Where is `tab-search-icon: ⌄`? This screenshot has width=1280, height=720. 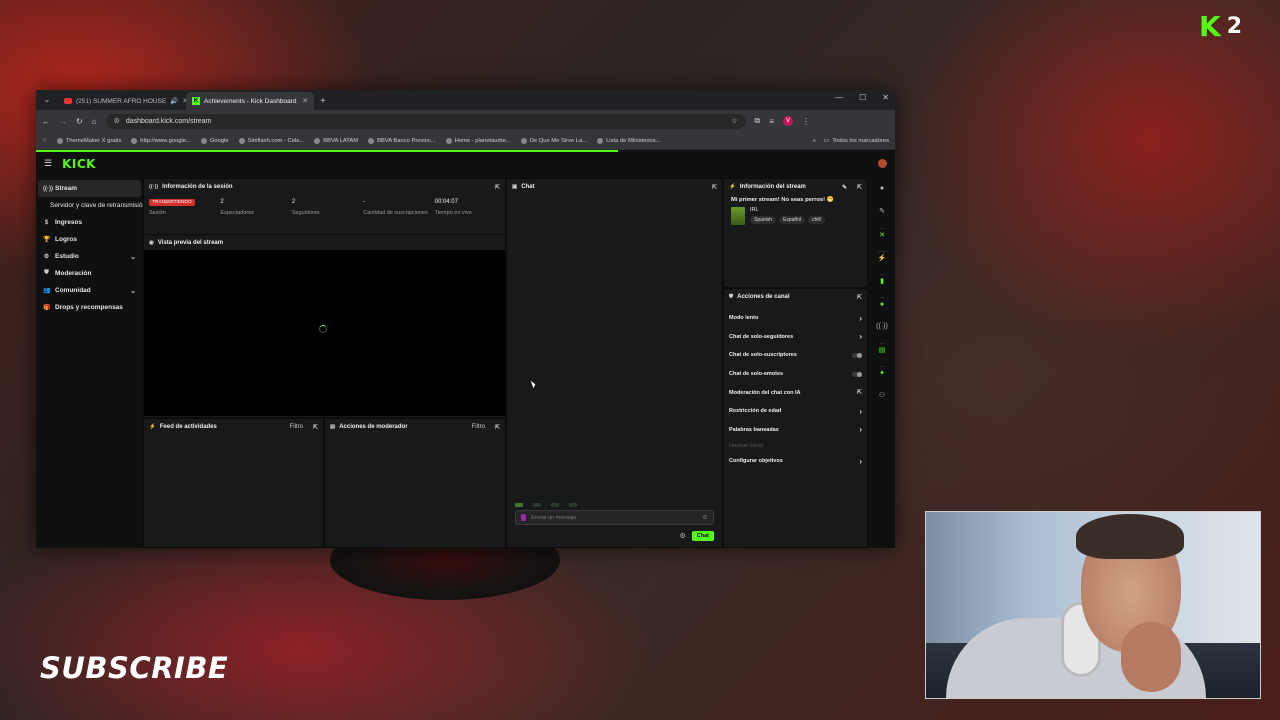
tab-search-icon: ⌄ is located at coordinates (47, 100).